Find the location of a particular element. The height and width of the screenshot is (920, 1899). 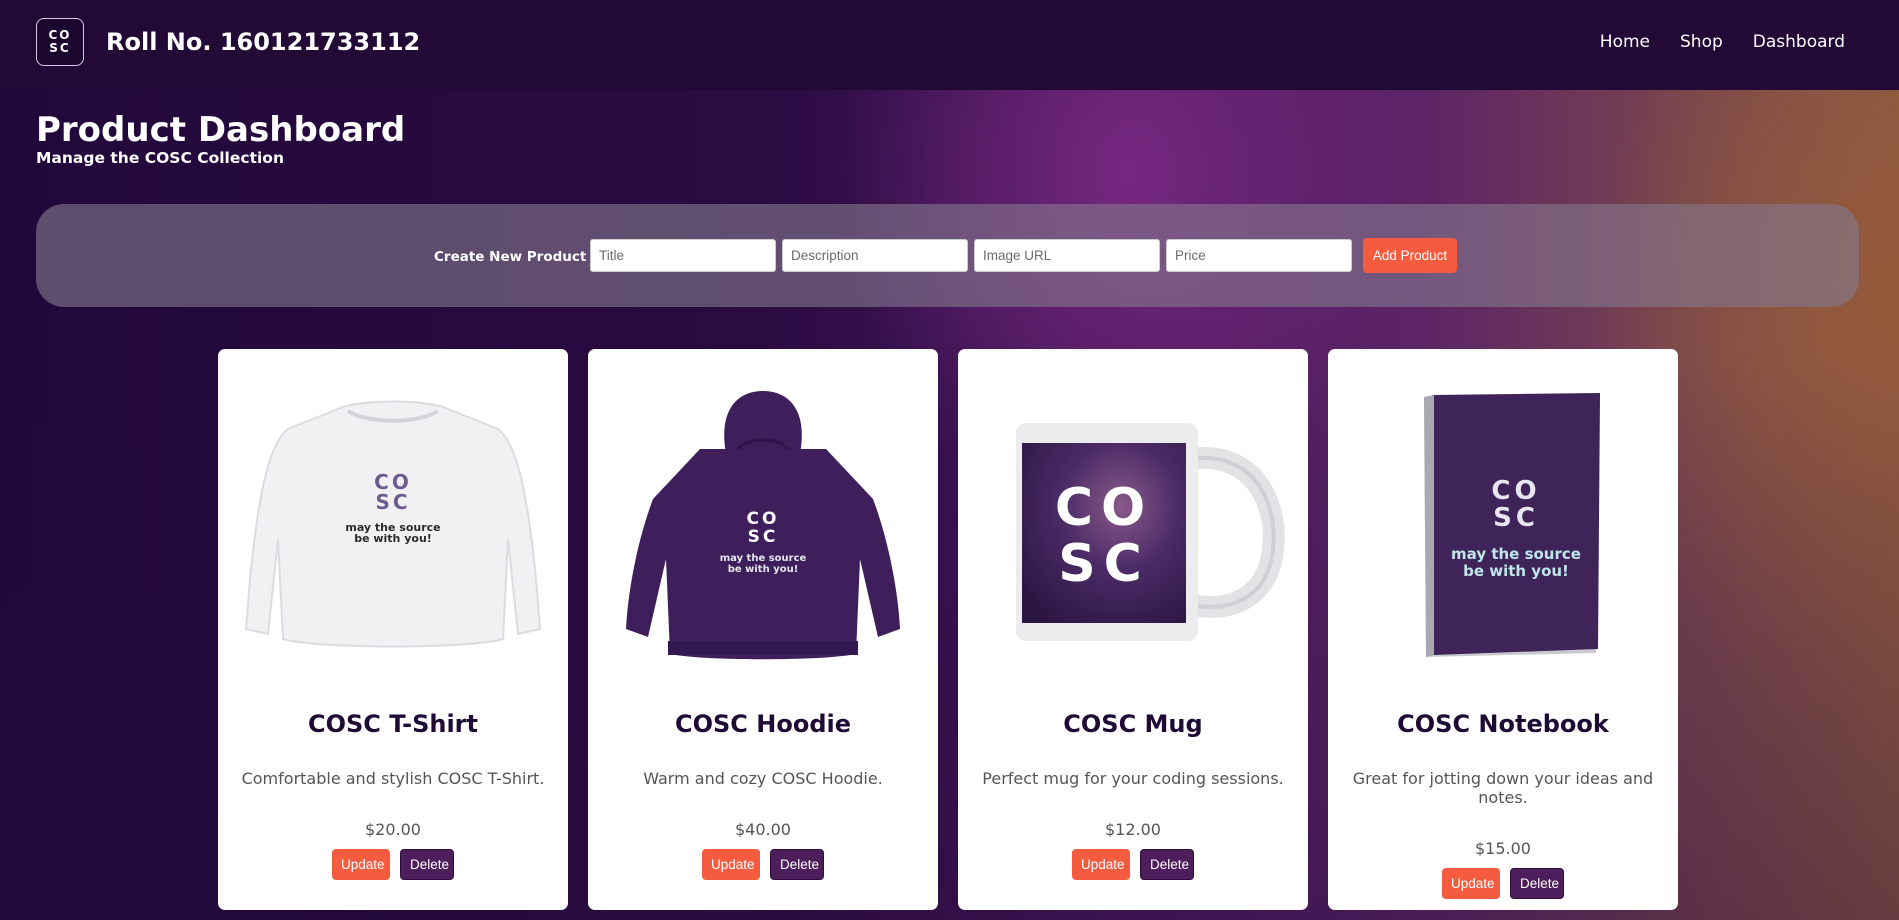

mug-icon: CO SC is located at coordinates (1150, 532).